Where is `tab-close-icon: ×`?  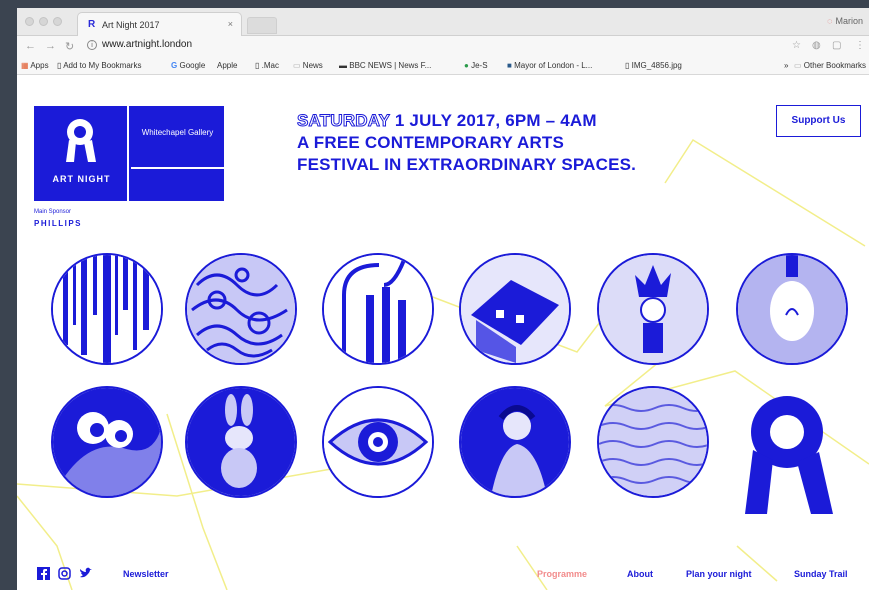 tab-close-icon: × is located at coordinates (230, 24).